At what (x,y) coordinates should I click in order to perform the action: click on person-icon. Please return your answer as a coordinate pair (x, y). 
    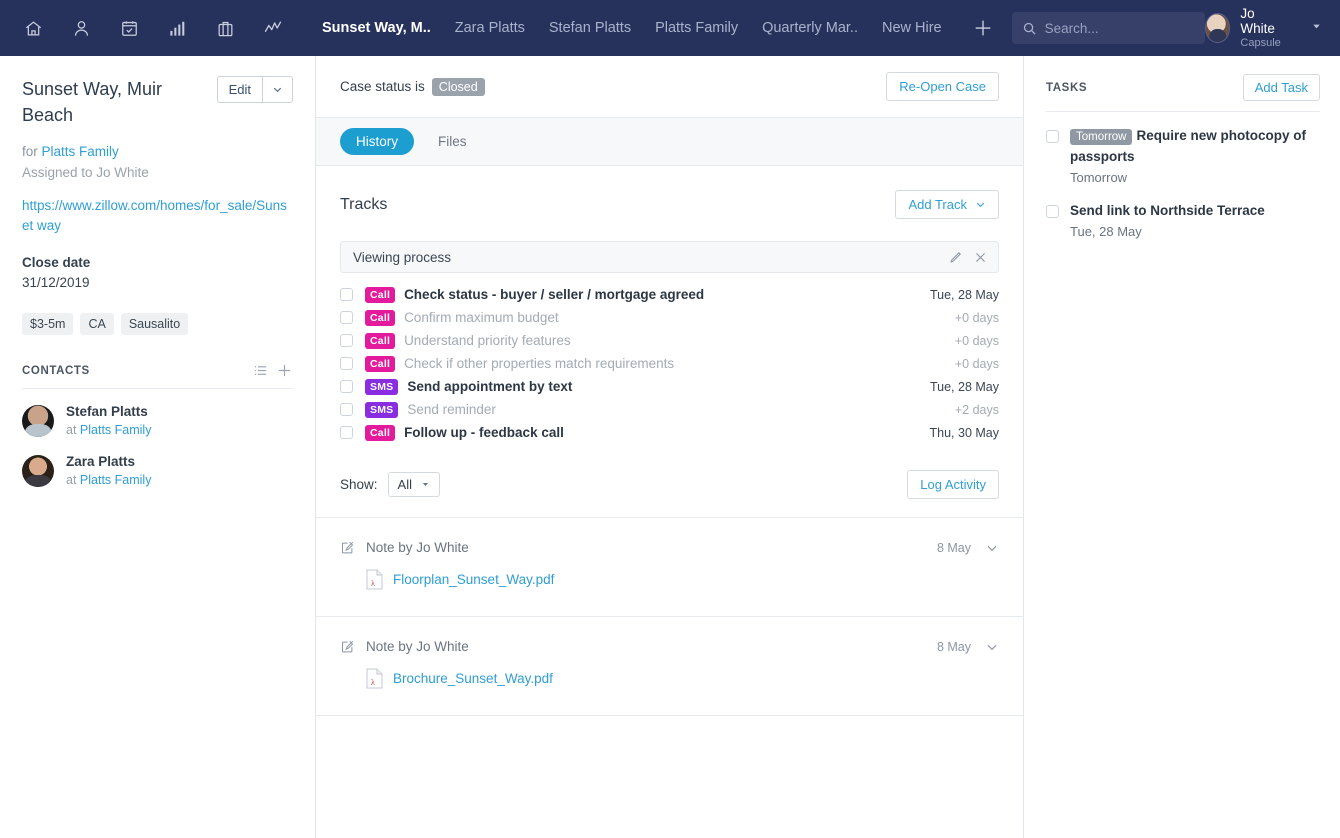
    Looking at the image, I should click on (81, 28).